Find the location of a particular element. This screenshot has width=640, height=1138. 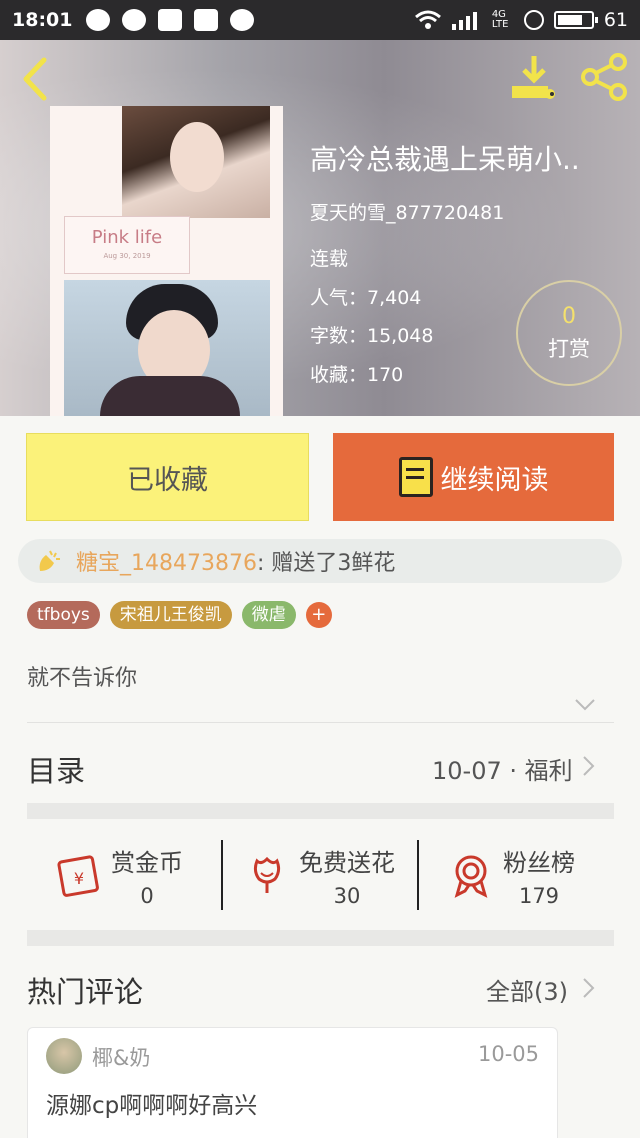

wechat-icon is located at coordinates (242, 20).